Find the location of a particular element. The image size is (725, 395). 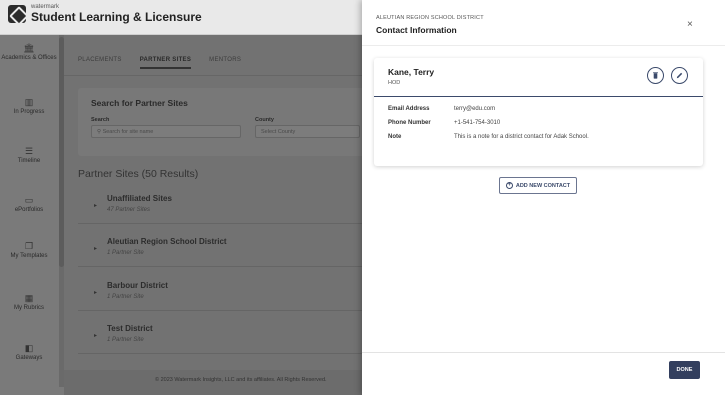

county-select: Select County is located at coordinates (307, 131).